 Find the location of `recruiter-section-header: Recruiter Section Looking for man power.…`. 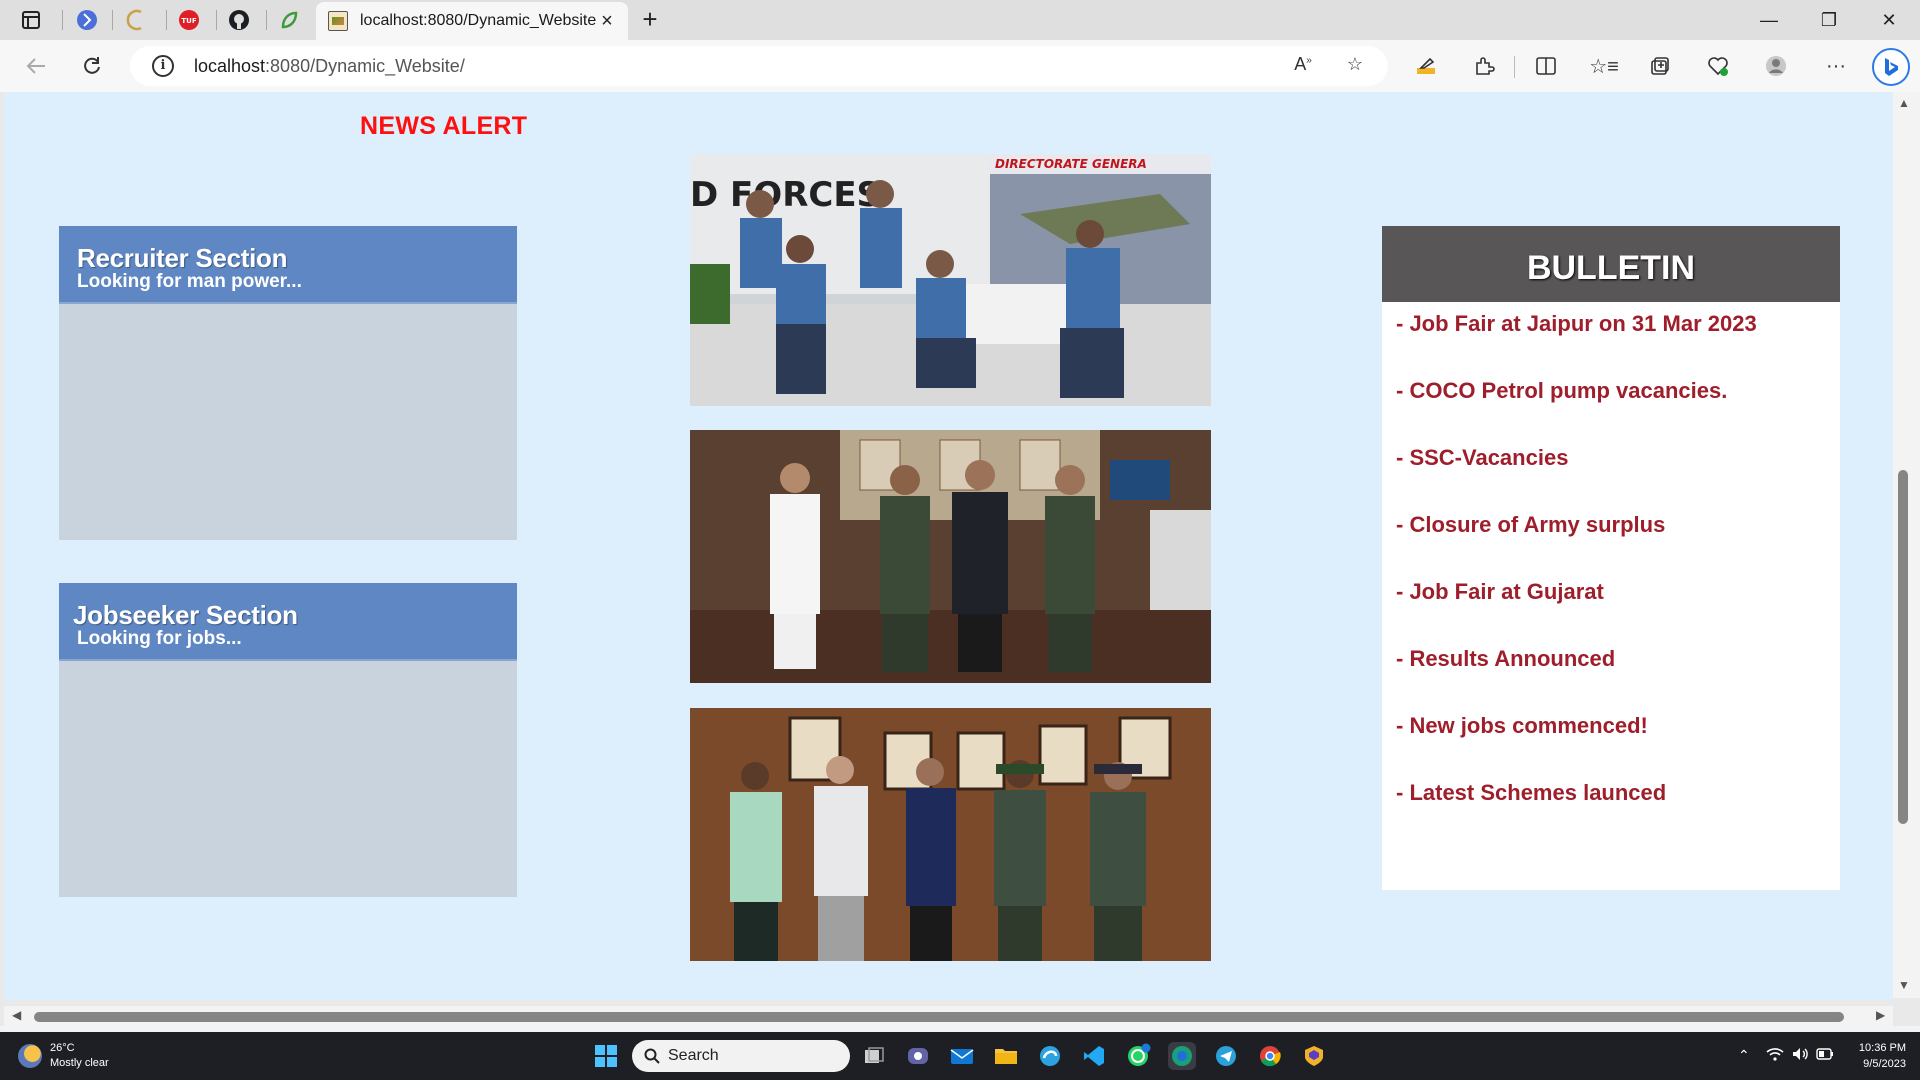

recruiter-section-header: Recruiter Section Looking for man power.… is located at coordinates (288, 265).